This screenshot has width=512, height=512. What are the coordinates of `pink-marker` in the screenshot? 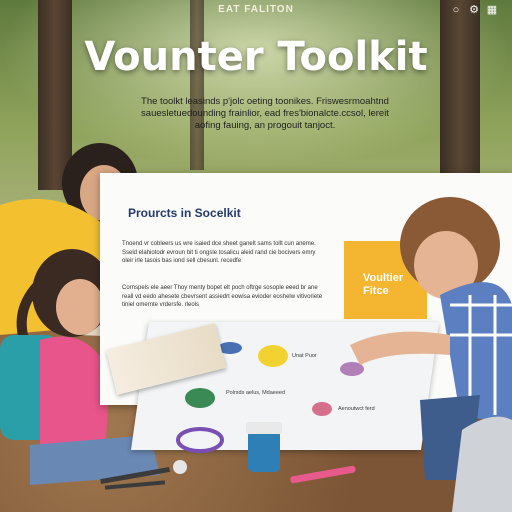 It's located at (323, 474).